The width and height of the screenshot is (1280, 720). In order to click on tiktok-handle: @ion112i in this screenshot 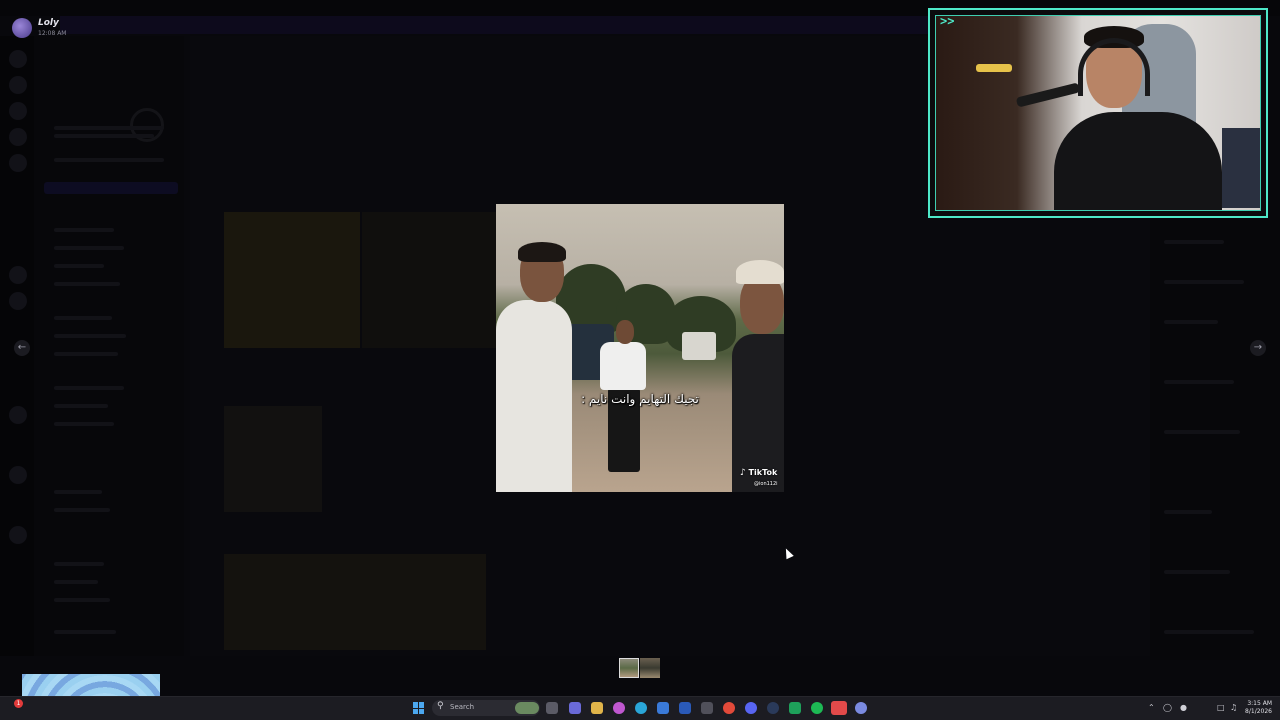, I will do `click(766, 484)`.